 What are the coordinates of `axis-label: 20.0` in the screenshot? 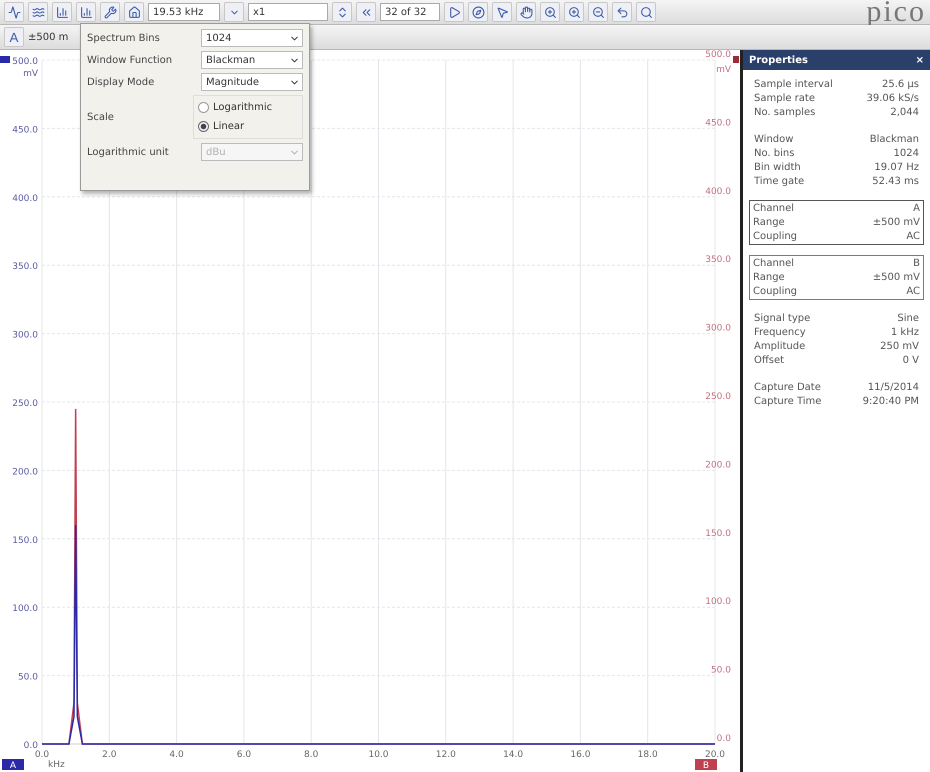 It's located at (715, 755).